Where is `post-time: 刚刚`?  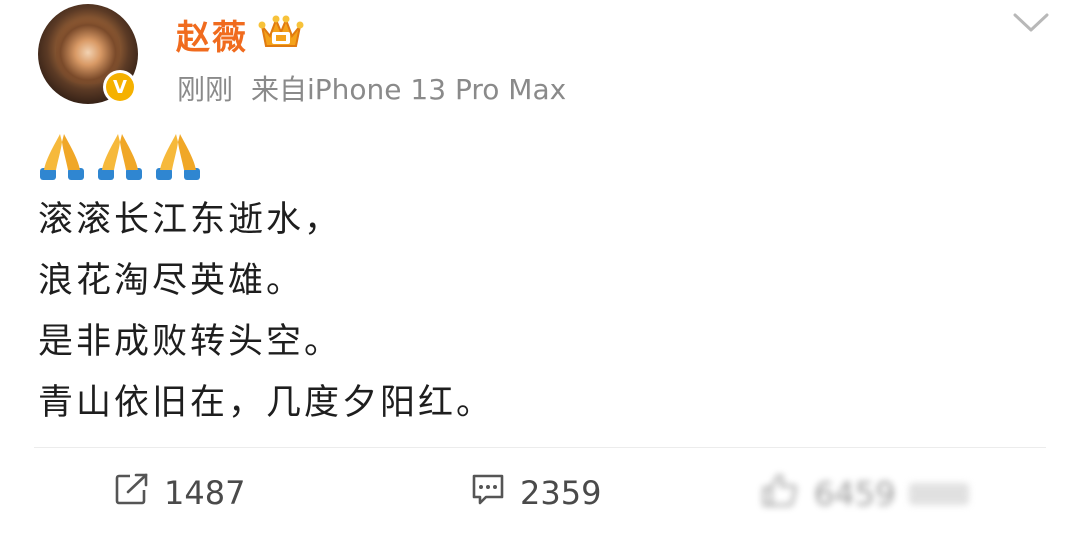 post-time: 刚刚 is located at coordinates (205, 89).